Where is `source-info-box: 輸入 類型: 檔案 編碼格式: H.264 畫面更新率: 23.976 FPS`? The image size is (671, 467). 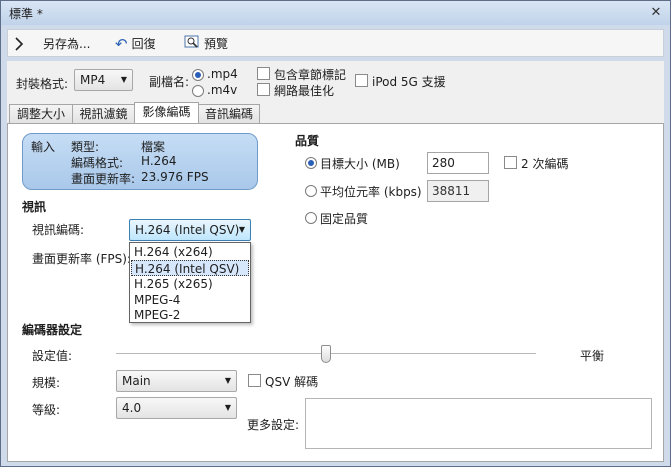
source-info-box: 輸入 類型: 檔案 編碼格式: H.264 畫面更新率: 23.976 FPS is located at coordinates (140, 161).